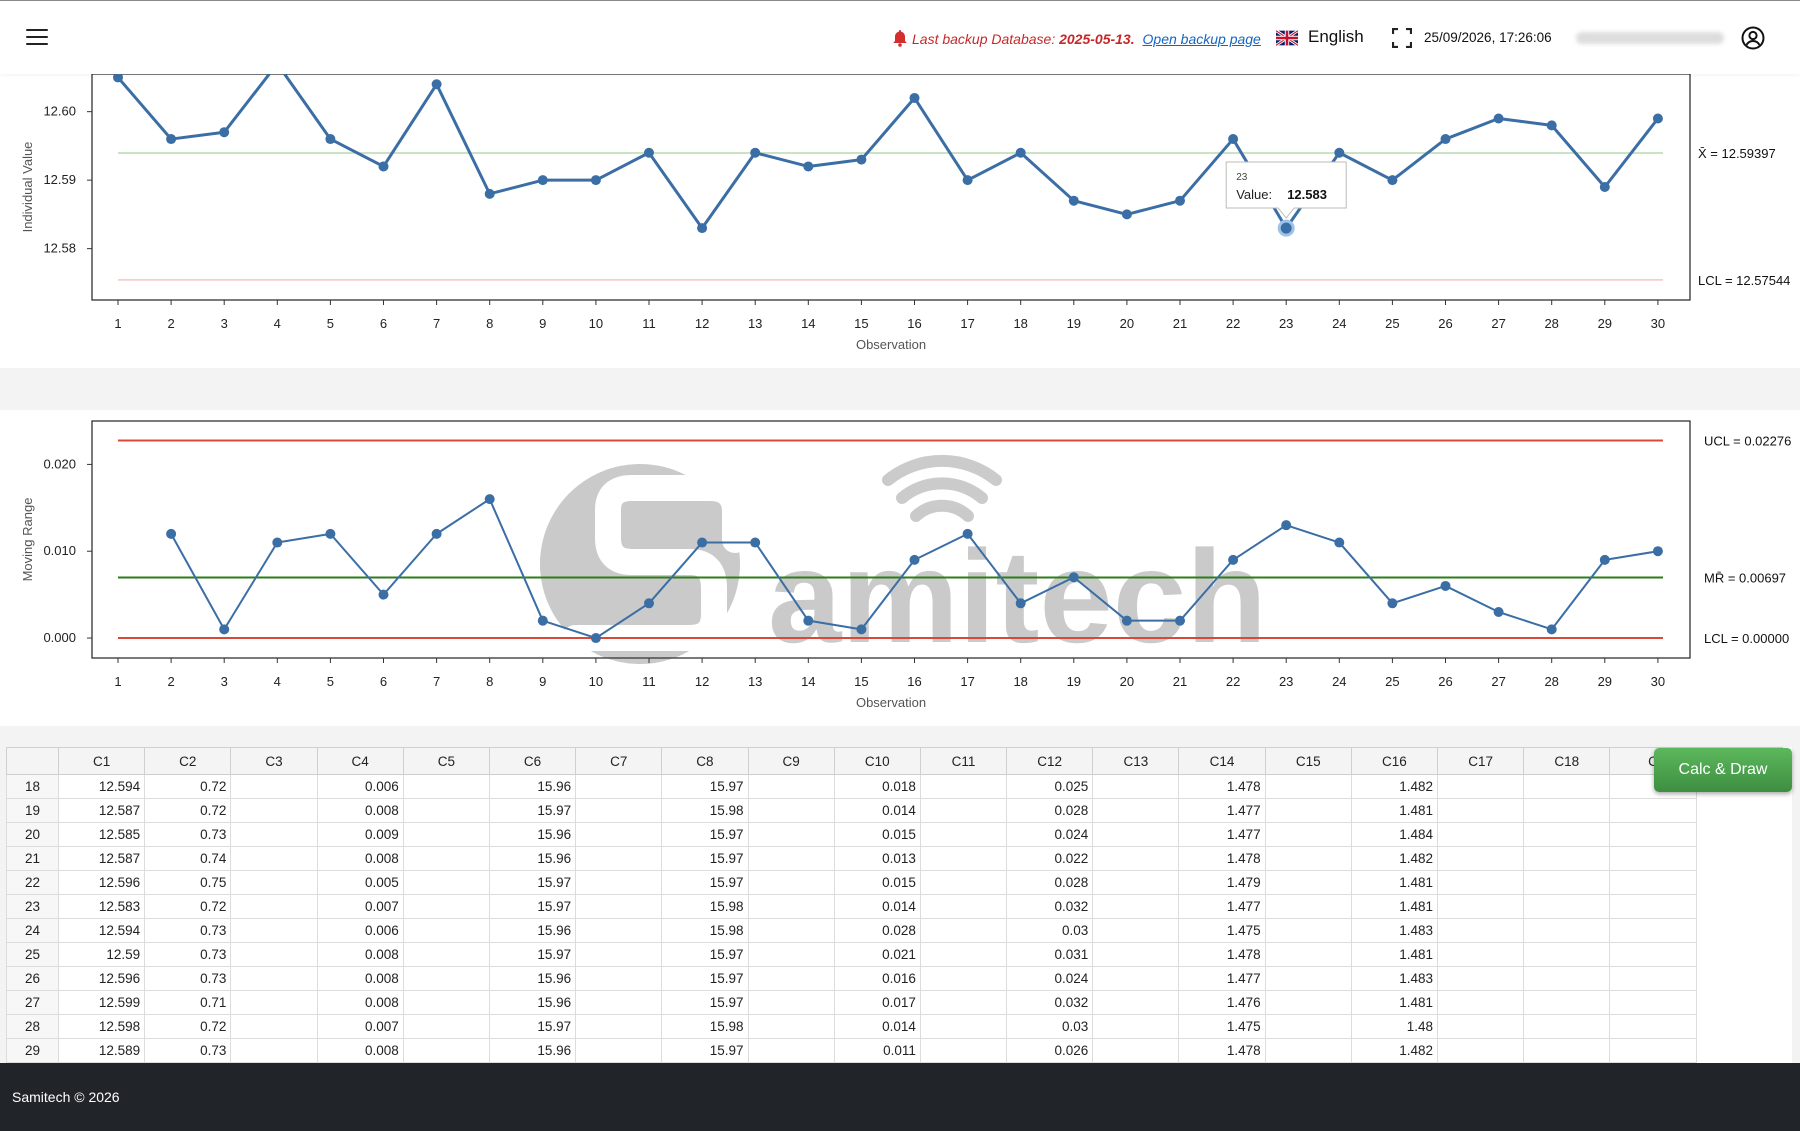 The width and height of the screenshot is (1800, 1131). I want to click on table-cell: 0.017, so click(877, 1002).